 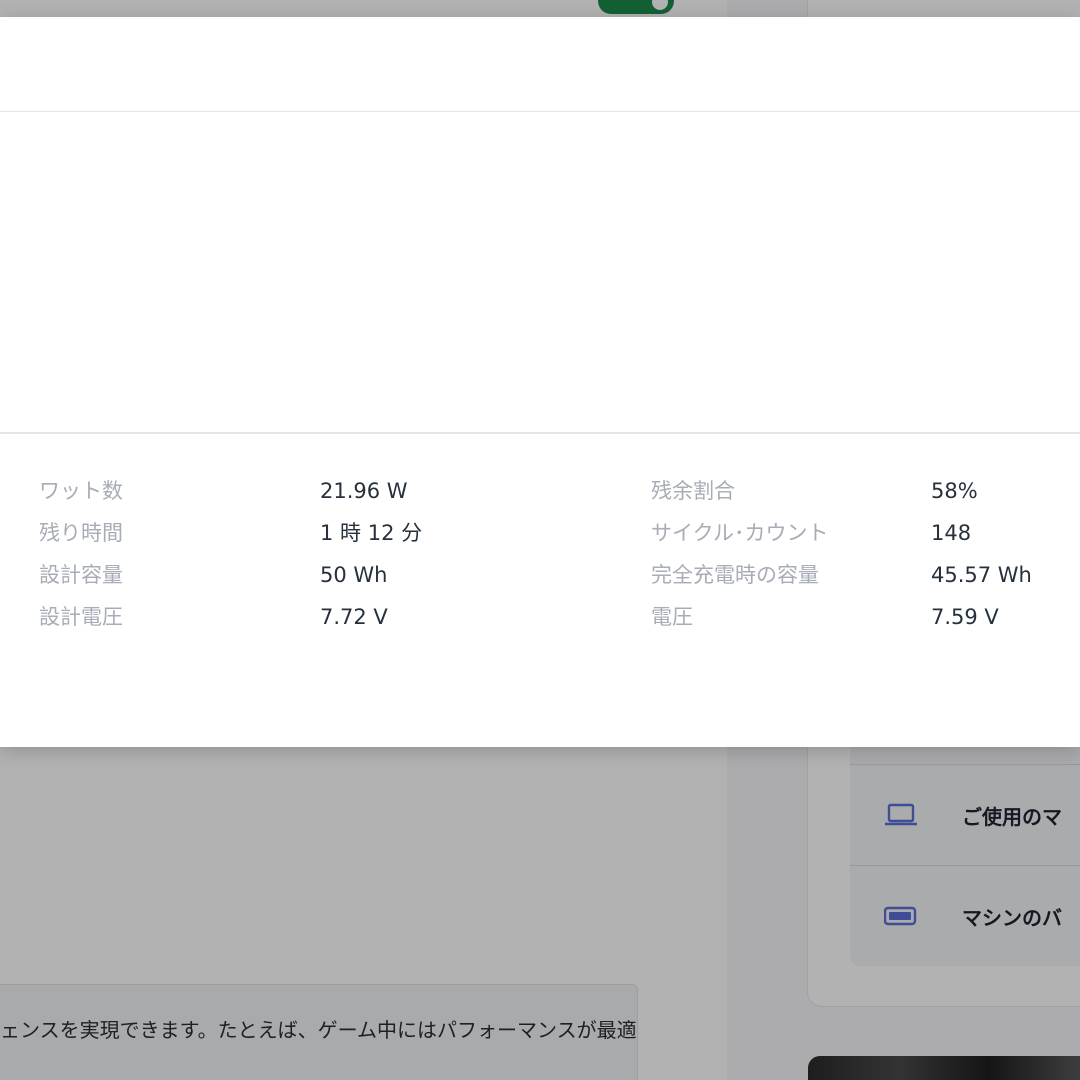 I want to click on divider, so click(x=540, y=433).